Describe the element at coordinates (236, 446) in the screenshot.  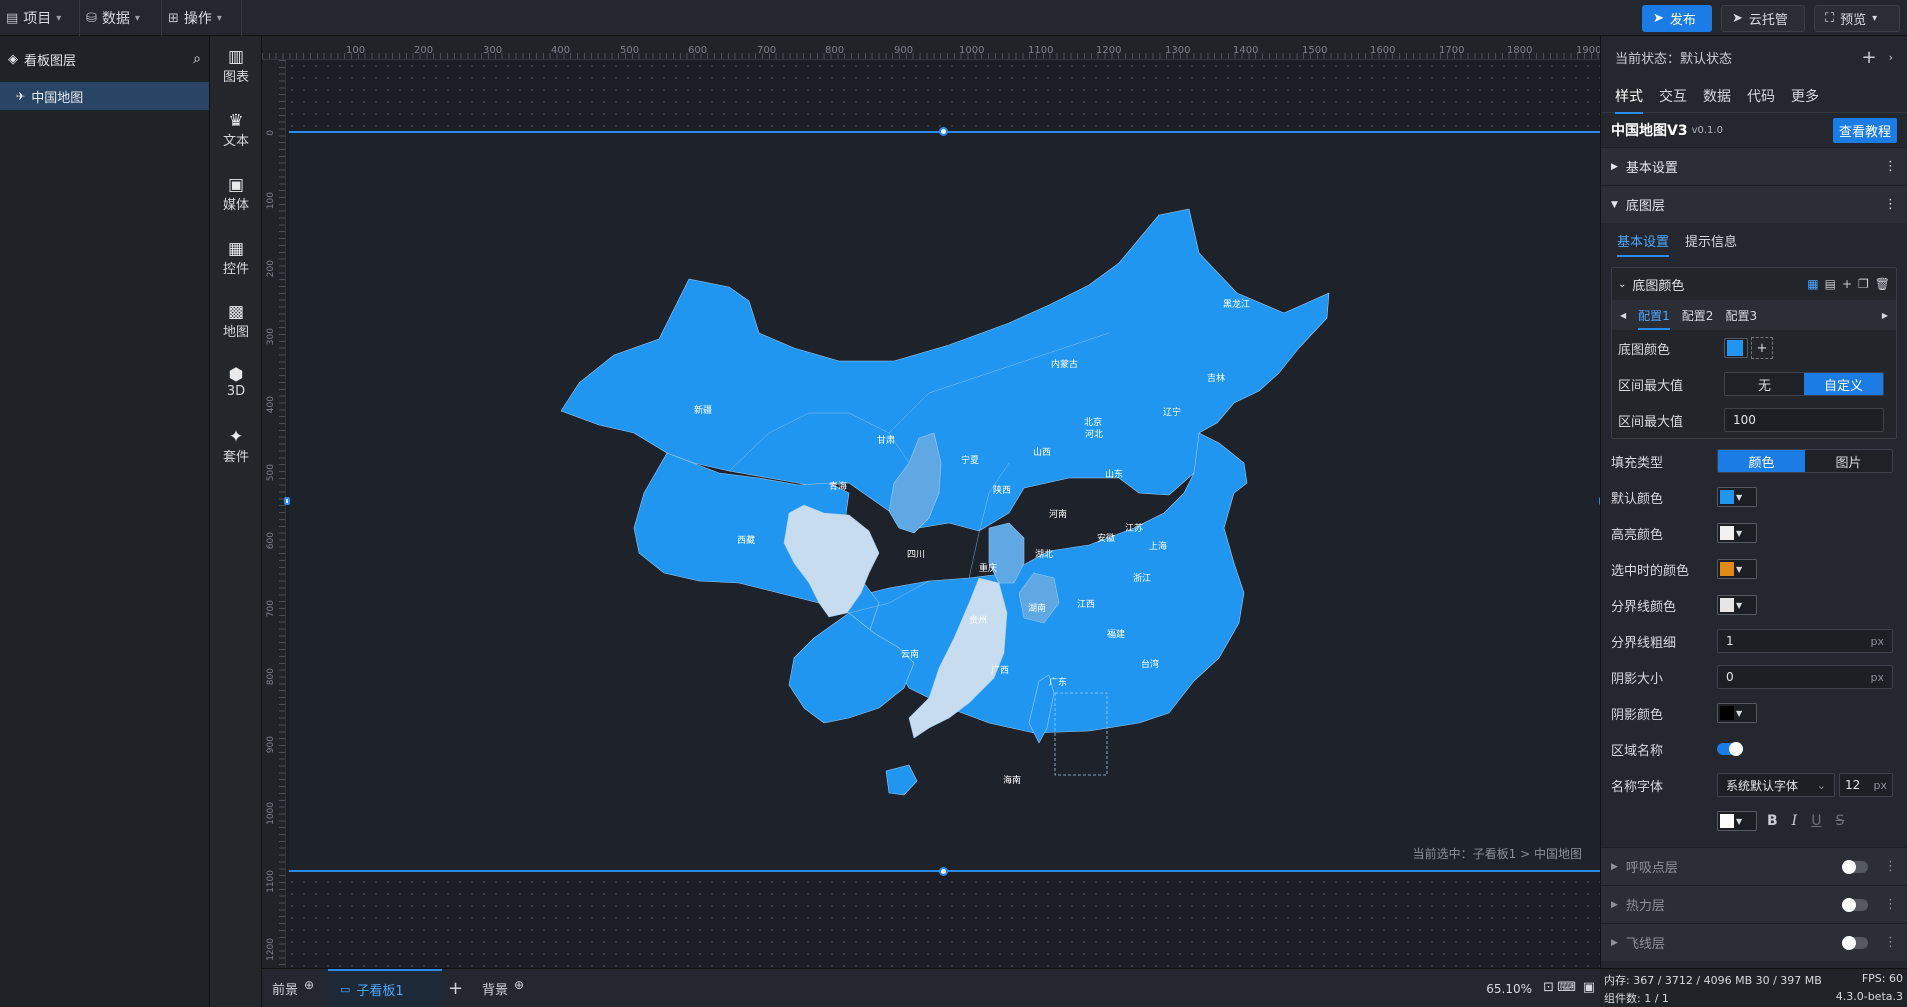
I see `tool-kit: ✦ 套件` at that location.